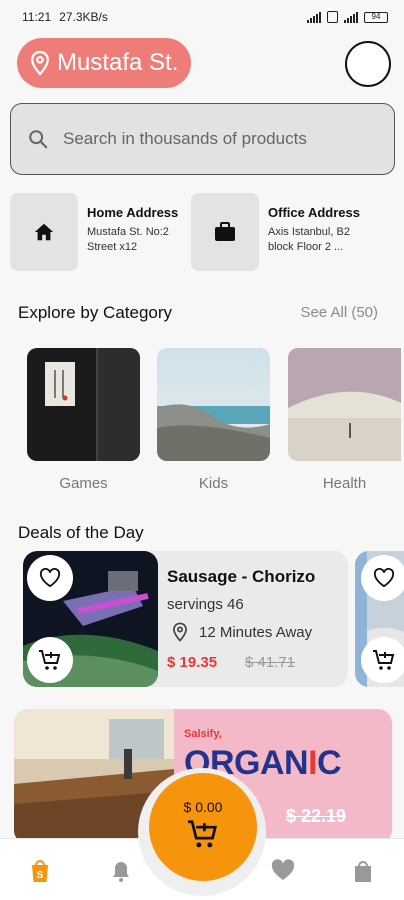 This screenshot has height=900, width=404. I want to click on search-bar, so click(202, 139).